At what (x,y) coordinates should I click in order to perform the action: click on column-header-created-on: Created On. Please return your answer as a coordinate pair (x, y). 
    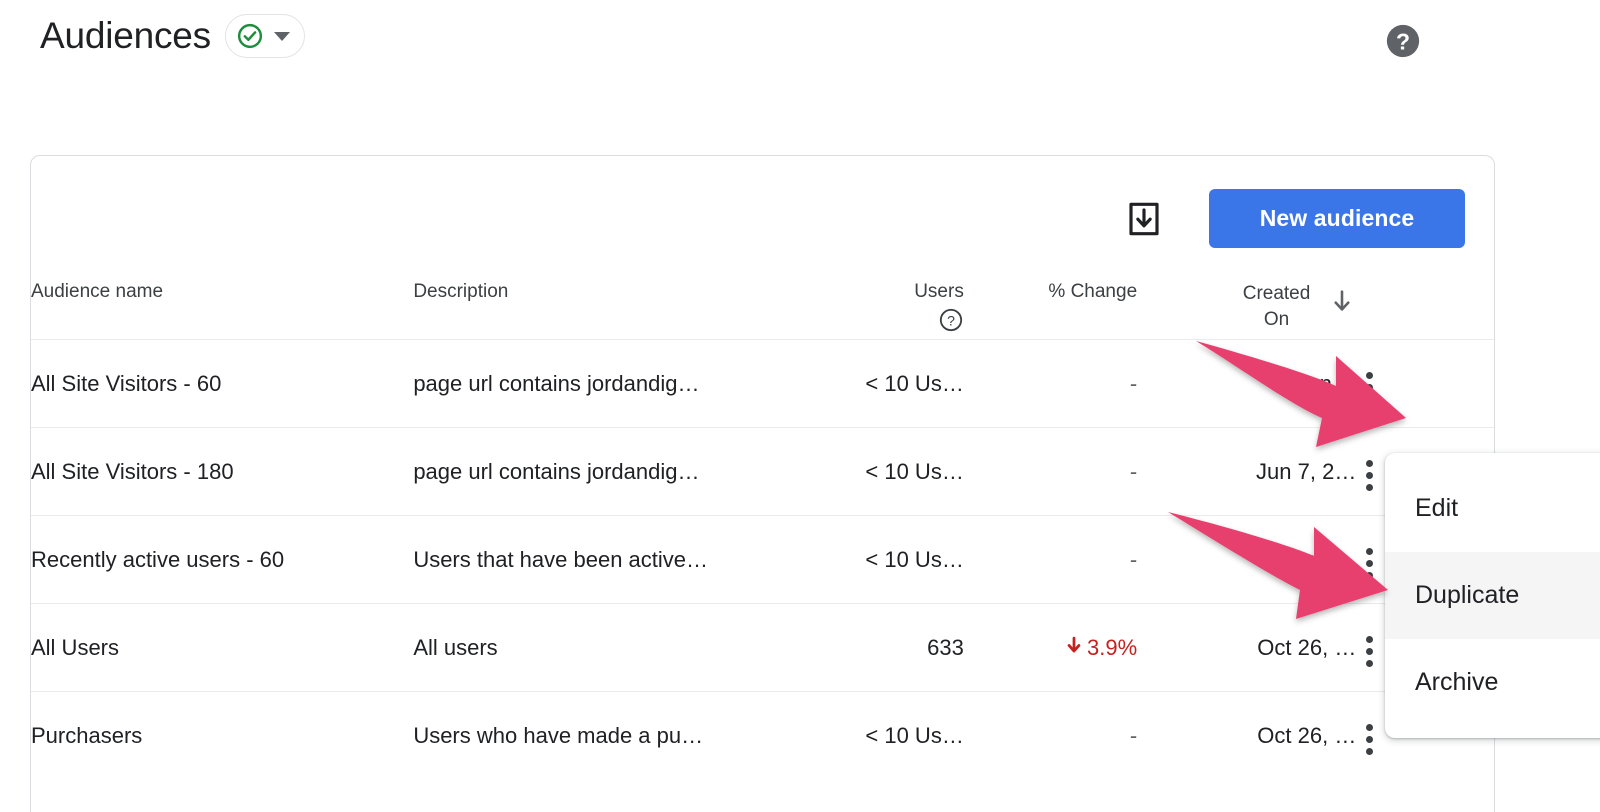
    Looking at the image, I should click on (1246, 310).